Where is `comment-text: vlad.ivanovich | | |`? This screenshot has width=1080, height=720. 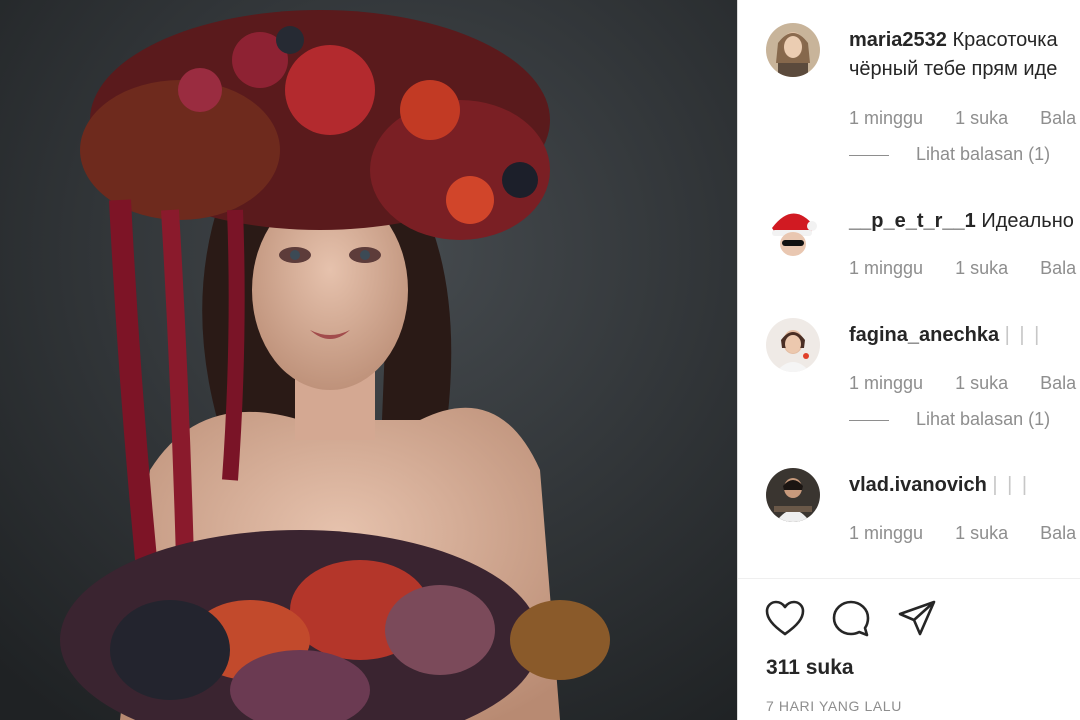
comment-text: vlad.ivanovich | | | is located at coordinates (939, 485).